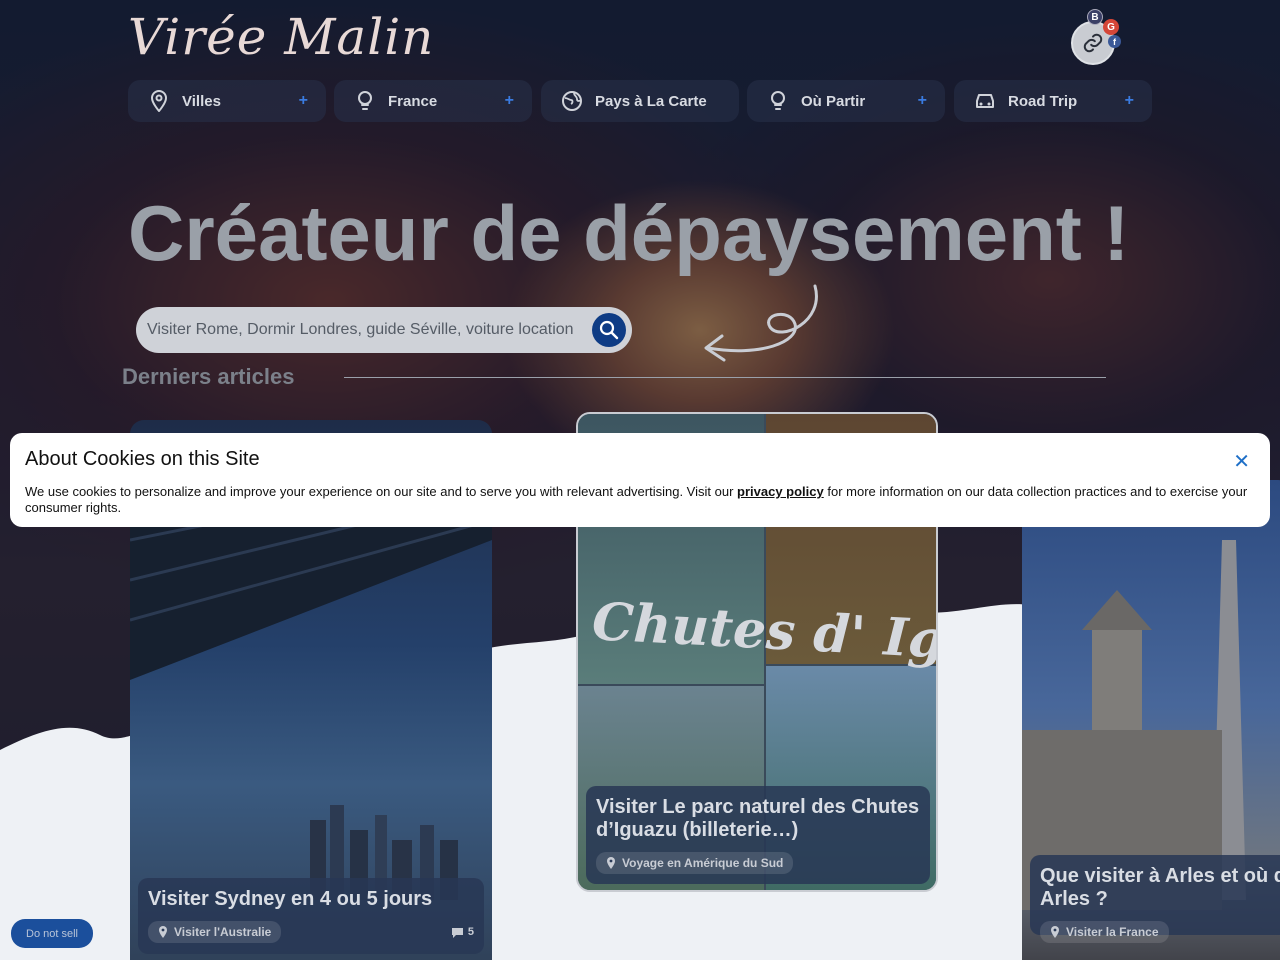 The image size is (1280, 960). Describe the element at coordinates (1093, 43) in the screenshot. I see `link-icon` at that location.